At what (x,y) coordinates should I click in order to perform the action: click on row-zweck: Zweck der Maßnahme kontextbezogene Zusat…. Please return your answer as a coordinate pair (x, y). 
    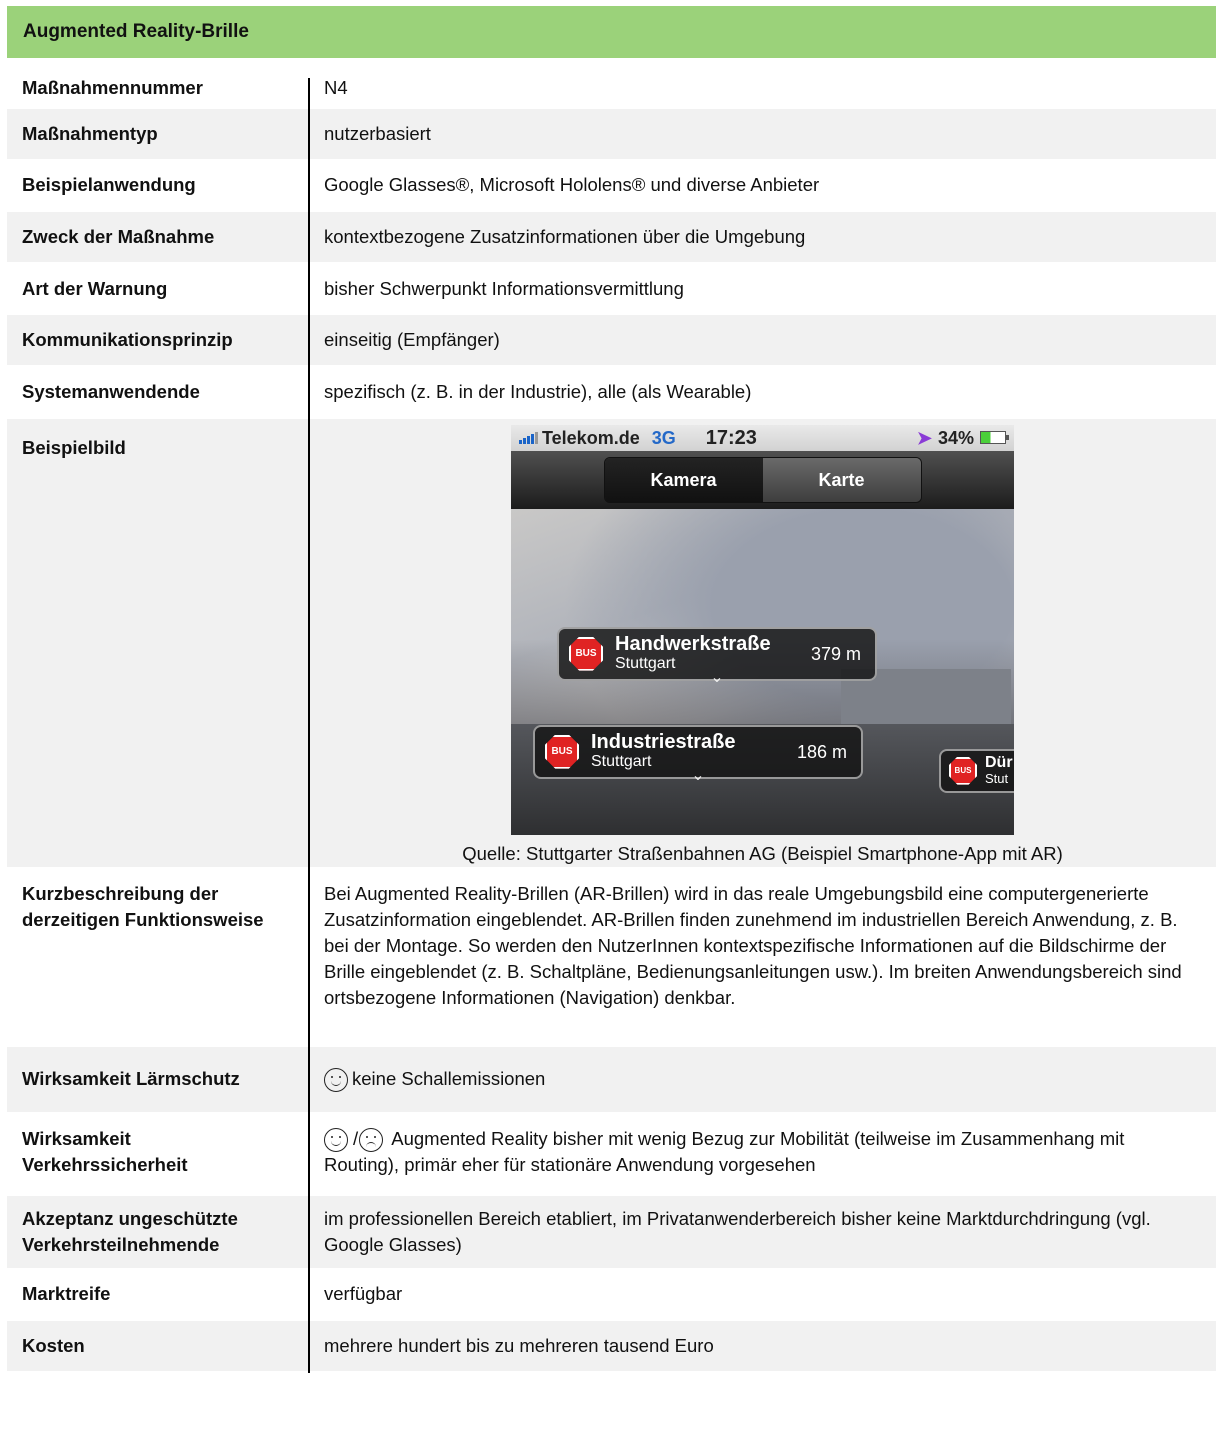
    Looking at the image, I should click on (611, 238).